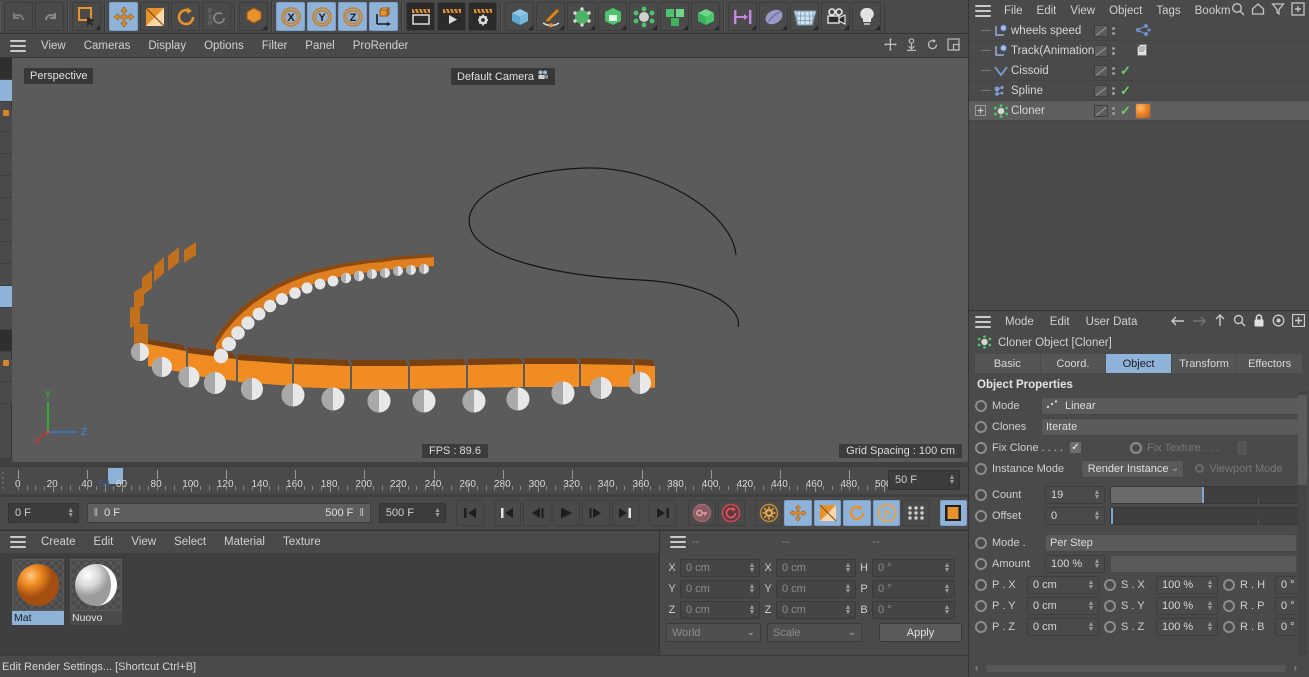 The image size is (1309, 677). Describe the element at coordinates (752, 568) in the screenshot. I see `coord-pos-x-stepper: ▲ ▼` at that location.